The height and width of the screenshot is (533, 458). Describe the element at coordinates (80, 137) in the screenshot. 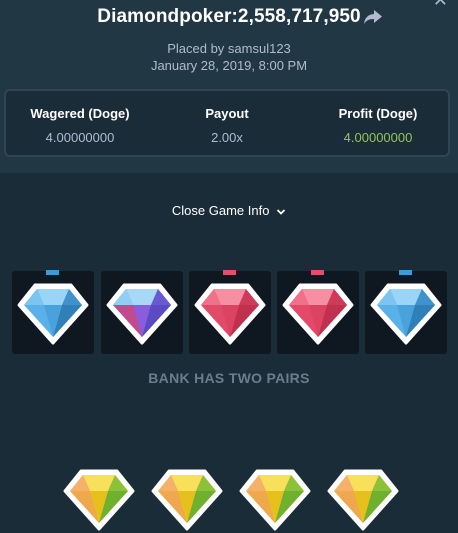

I see `wagered-value: 4.00000000` at that location.